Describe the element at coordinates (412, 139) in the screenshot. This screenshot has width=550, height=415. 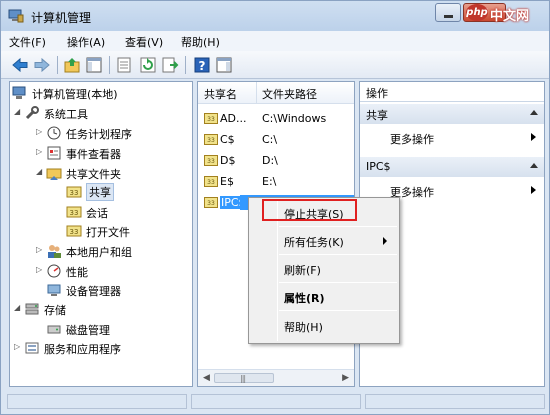
I see `more-actions-label: 更多操作` at that location.